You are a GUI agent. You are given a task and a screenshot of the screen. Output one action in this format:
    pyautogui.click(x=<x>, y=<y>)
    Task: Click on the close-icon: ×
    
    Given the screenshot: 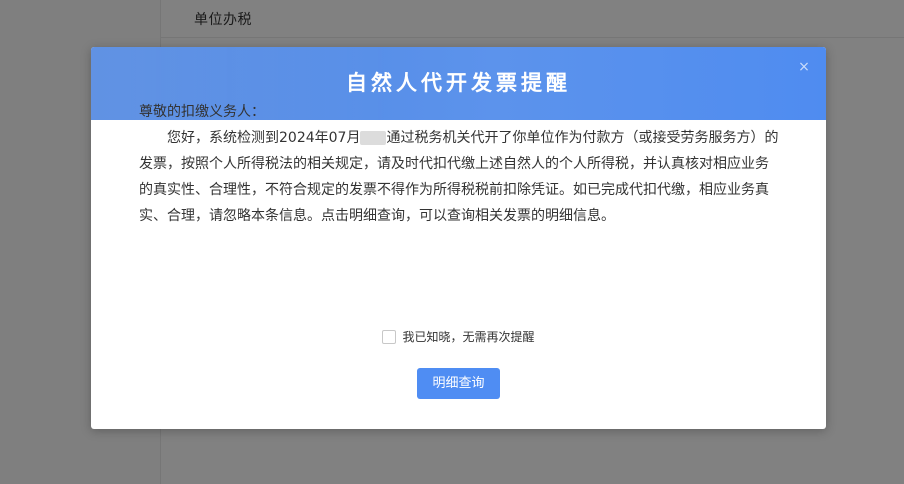 What is the action you would take?
    pyautogui.click(x=804, y=67)
    